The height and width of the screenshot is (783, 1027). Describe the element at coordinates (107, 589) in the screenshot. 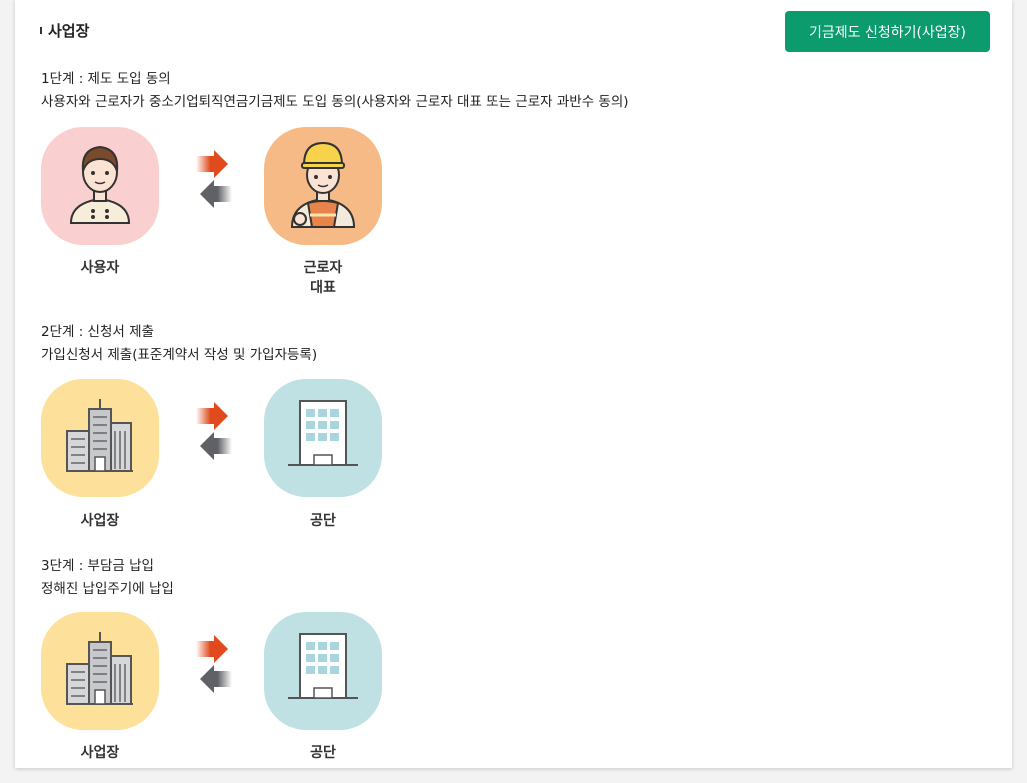

I see `step3-desc: 정해진 납입주기에 납입` at that location.